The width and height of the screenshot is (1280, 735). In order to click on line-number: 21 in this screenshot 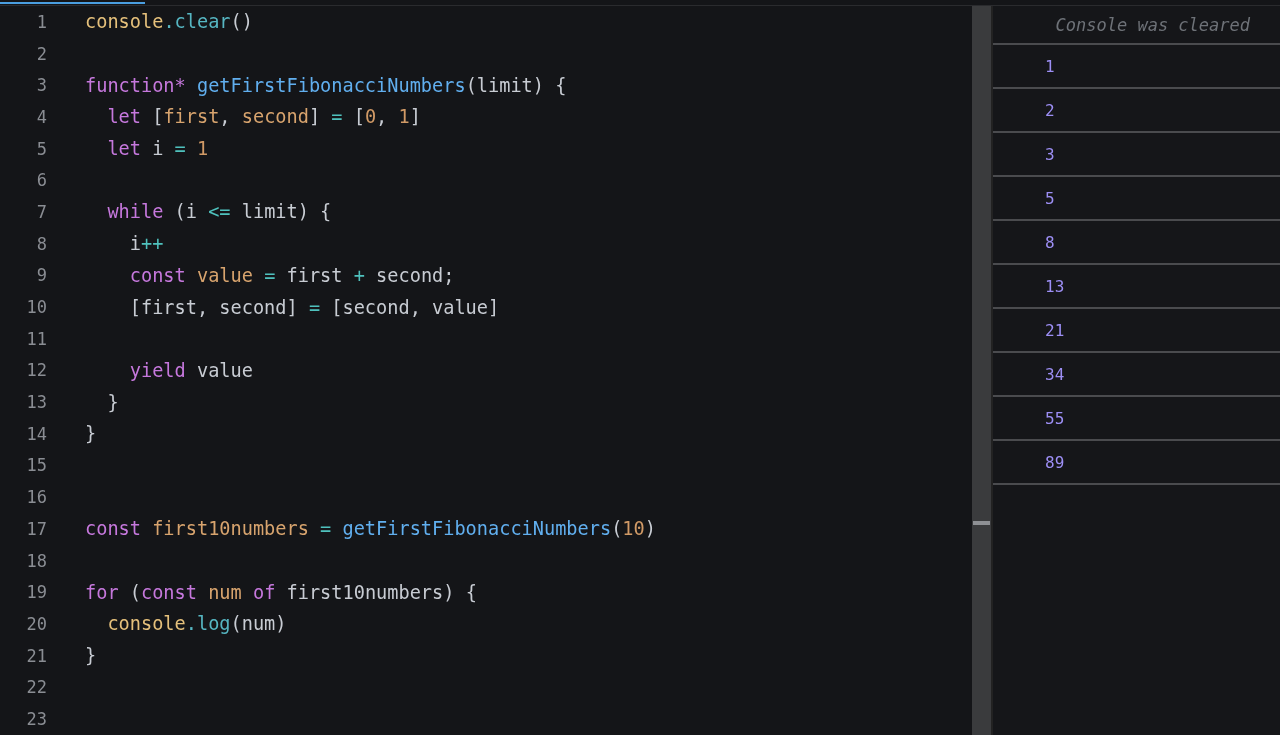, I will do `click(36, 655)`.